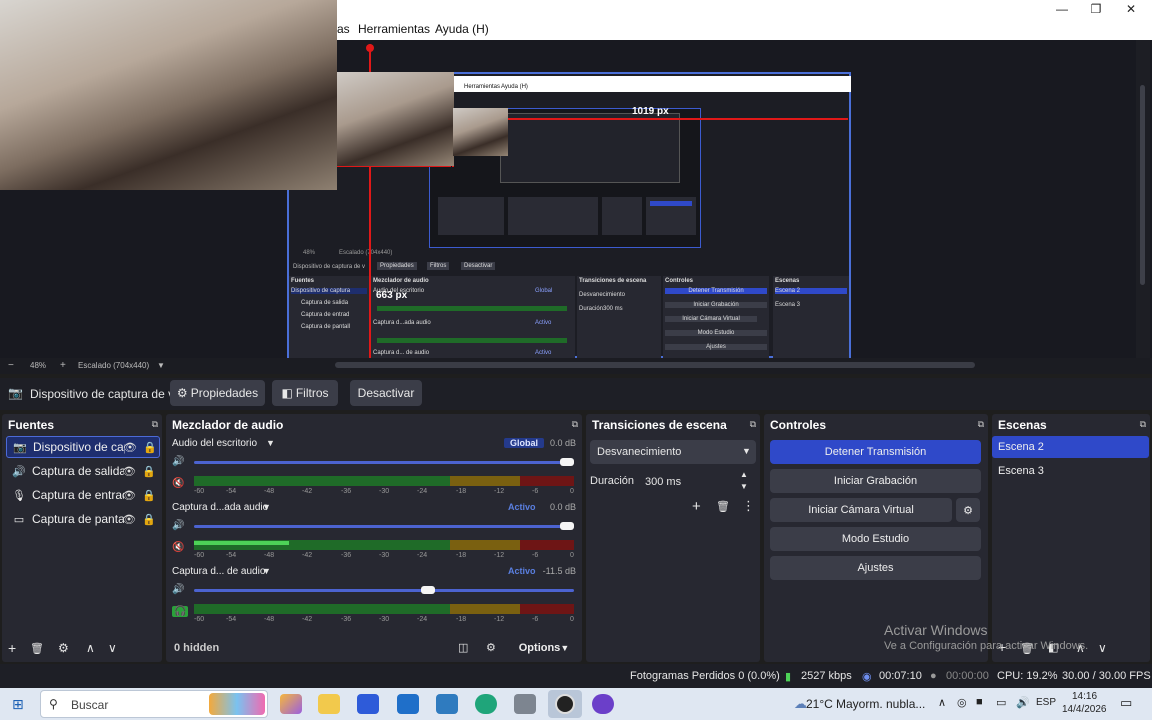 The width and height of the screenshot is (1152, 720). Describe the element at coordinates (525, 704) in the screenshot. I see `app-icon` at that location.